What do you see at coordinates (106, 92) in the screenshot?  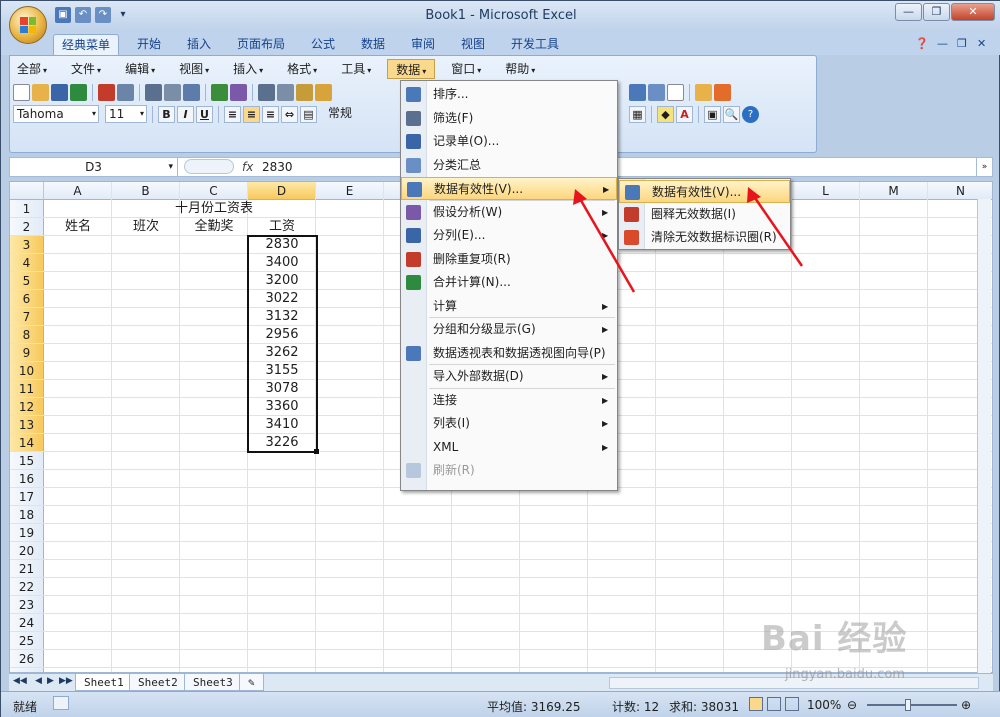 I see `pdf-icon` at bounding box center [106, 92].